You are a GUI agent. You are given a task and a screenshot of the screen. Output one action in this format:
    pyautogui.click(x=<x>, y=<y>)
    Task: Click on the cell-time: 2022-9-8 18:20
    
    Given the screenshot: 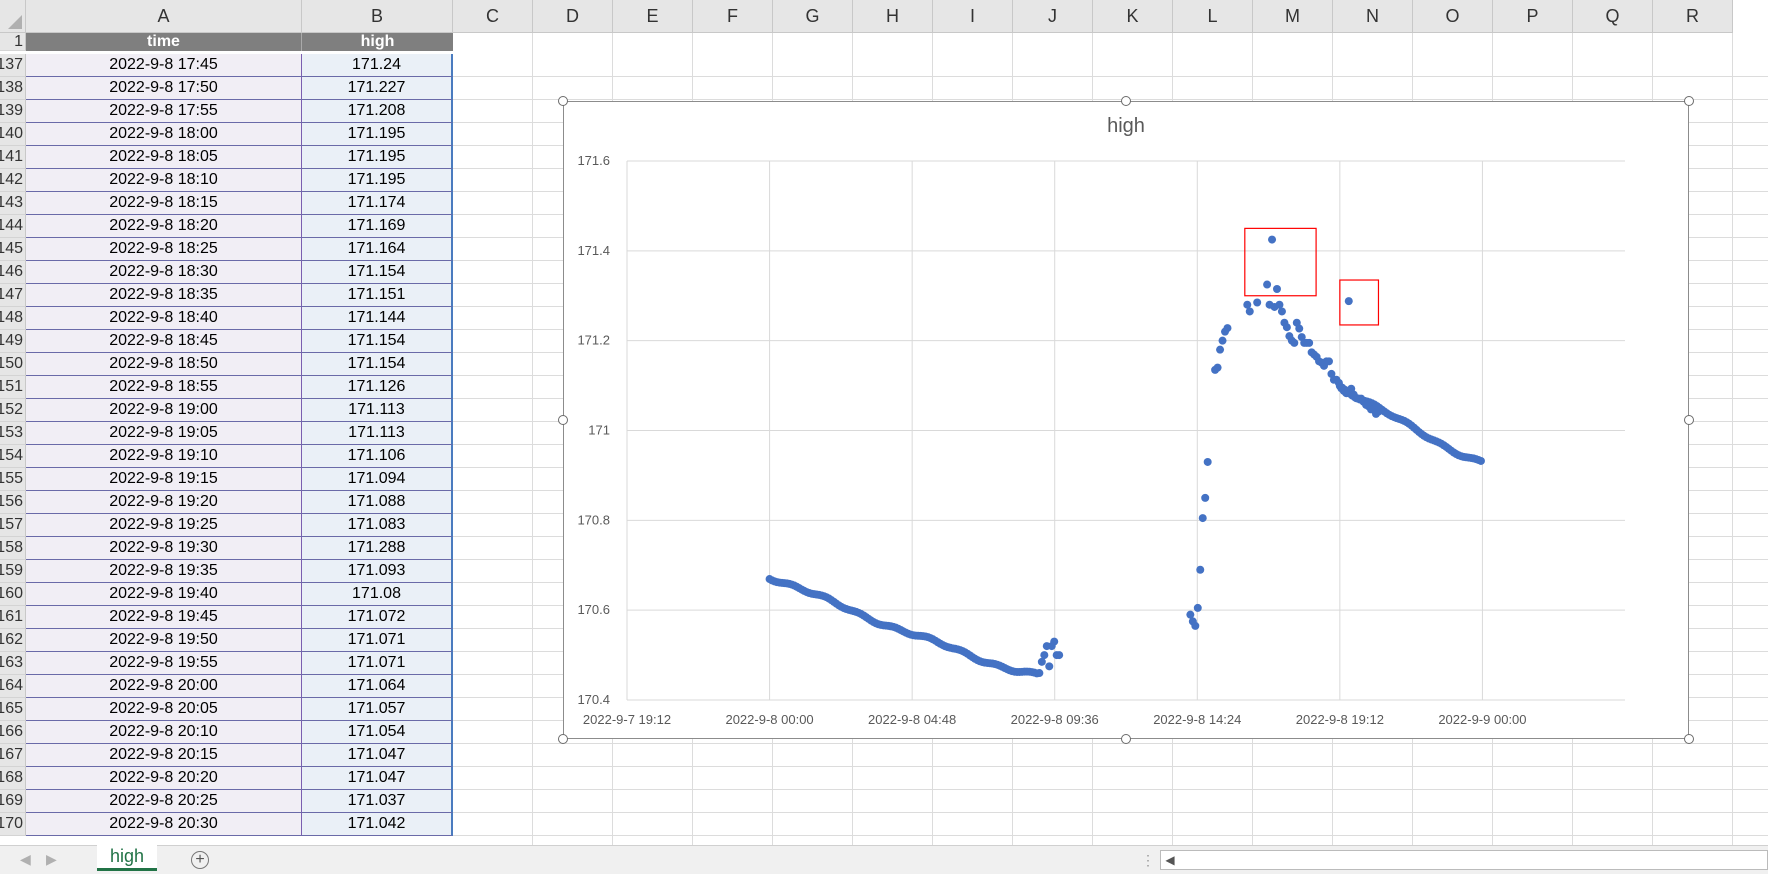 What is the action you would take?
    pyautogui.click(x=164, y=226)
    